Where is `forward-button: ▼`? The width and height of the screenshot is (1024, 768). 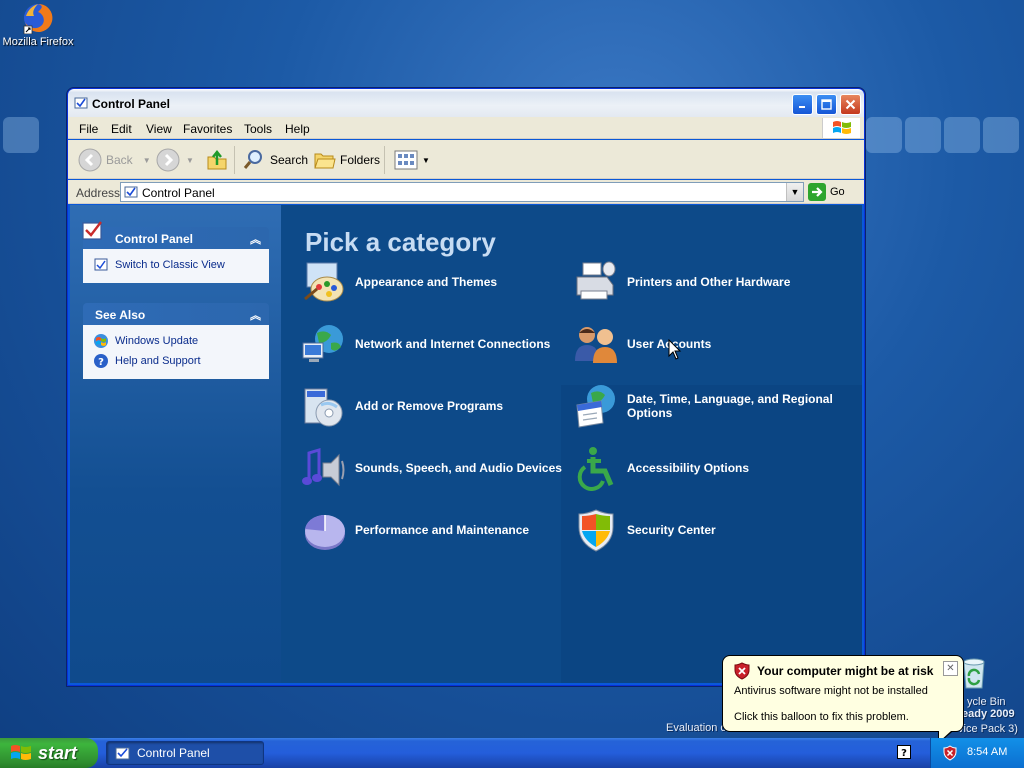
forward-button: ▼ is located at coordinates (175, 160).